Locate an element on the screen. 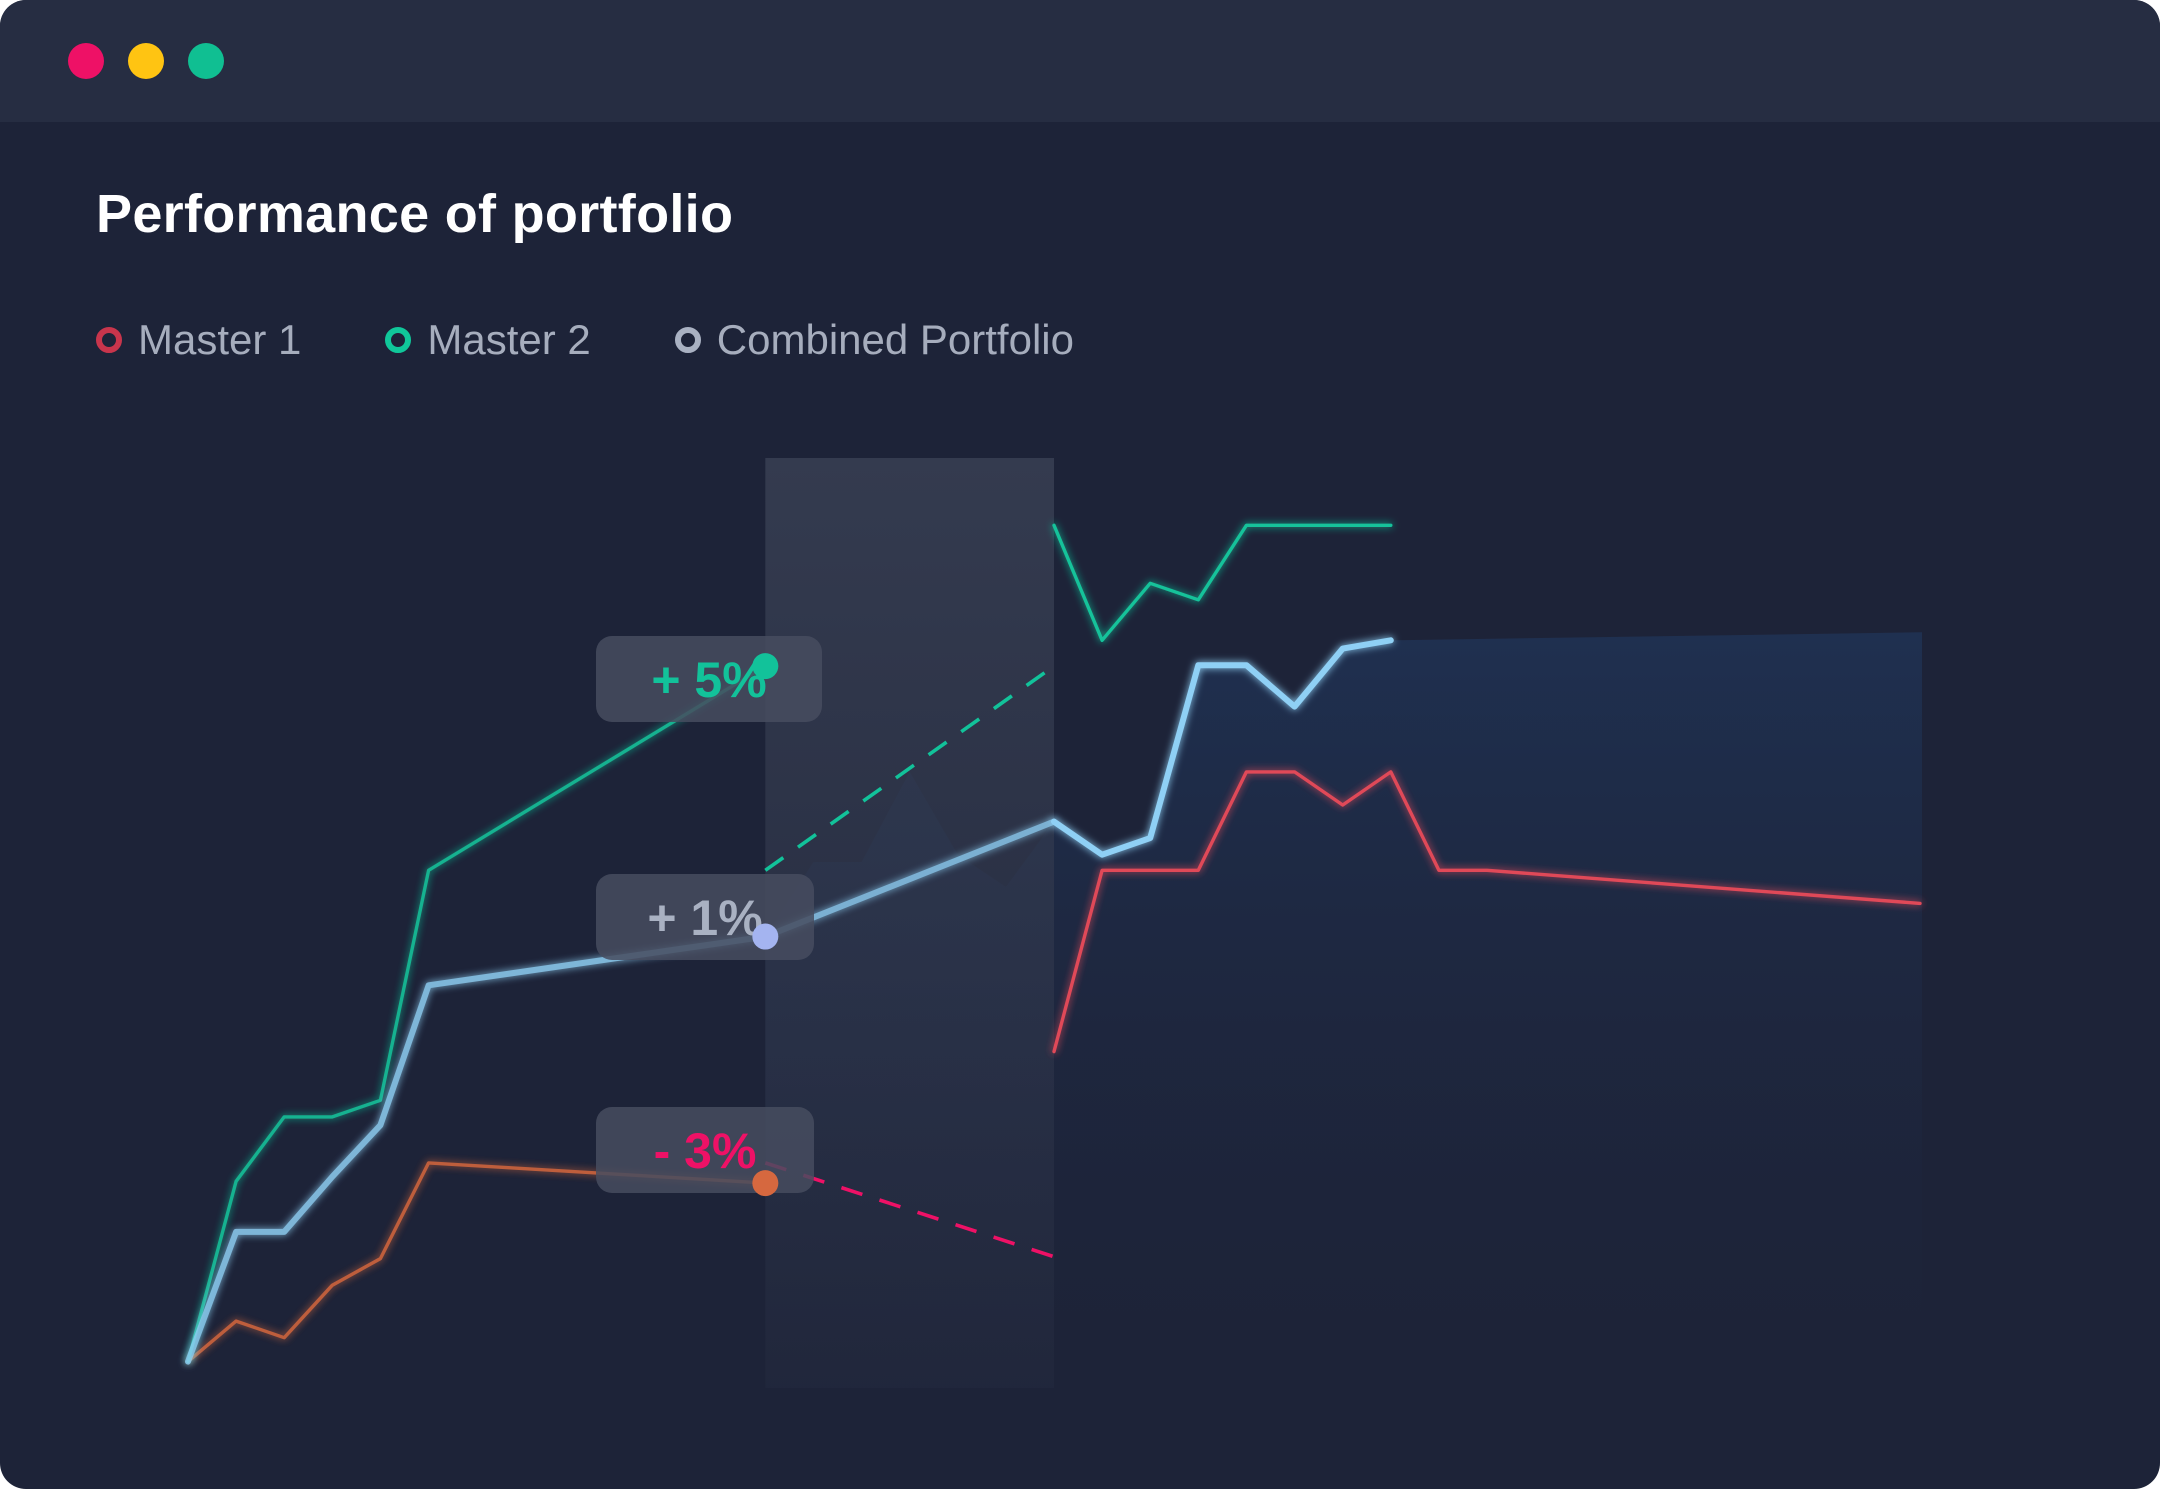 The width and height of the screenshot is (2160, 1489). series-line-2-post is located at coordinates (1222, 582).